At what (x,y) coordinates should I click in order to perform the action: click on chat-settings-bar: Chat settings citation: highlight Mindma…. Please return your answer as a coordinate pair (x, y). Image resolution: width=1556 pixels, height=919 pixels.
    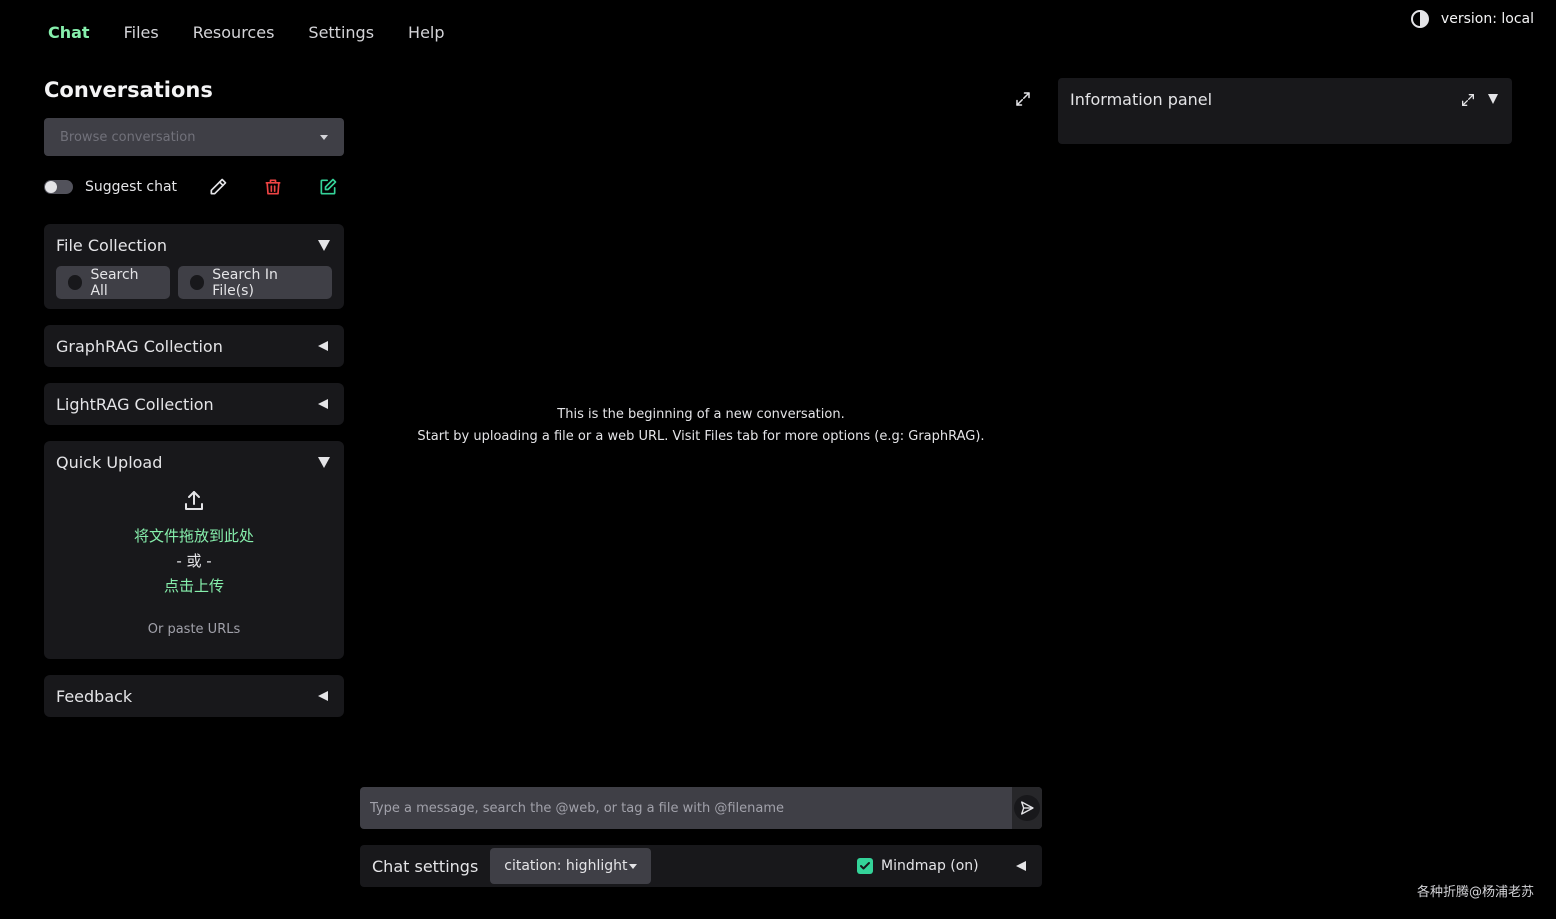
    Looking at the image, I should click on (701, 866).